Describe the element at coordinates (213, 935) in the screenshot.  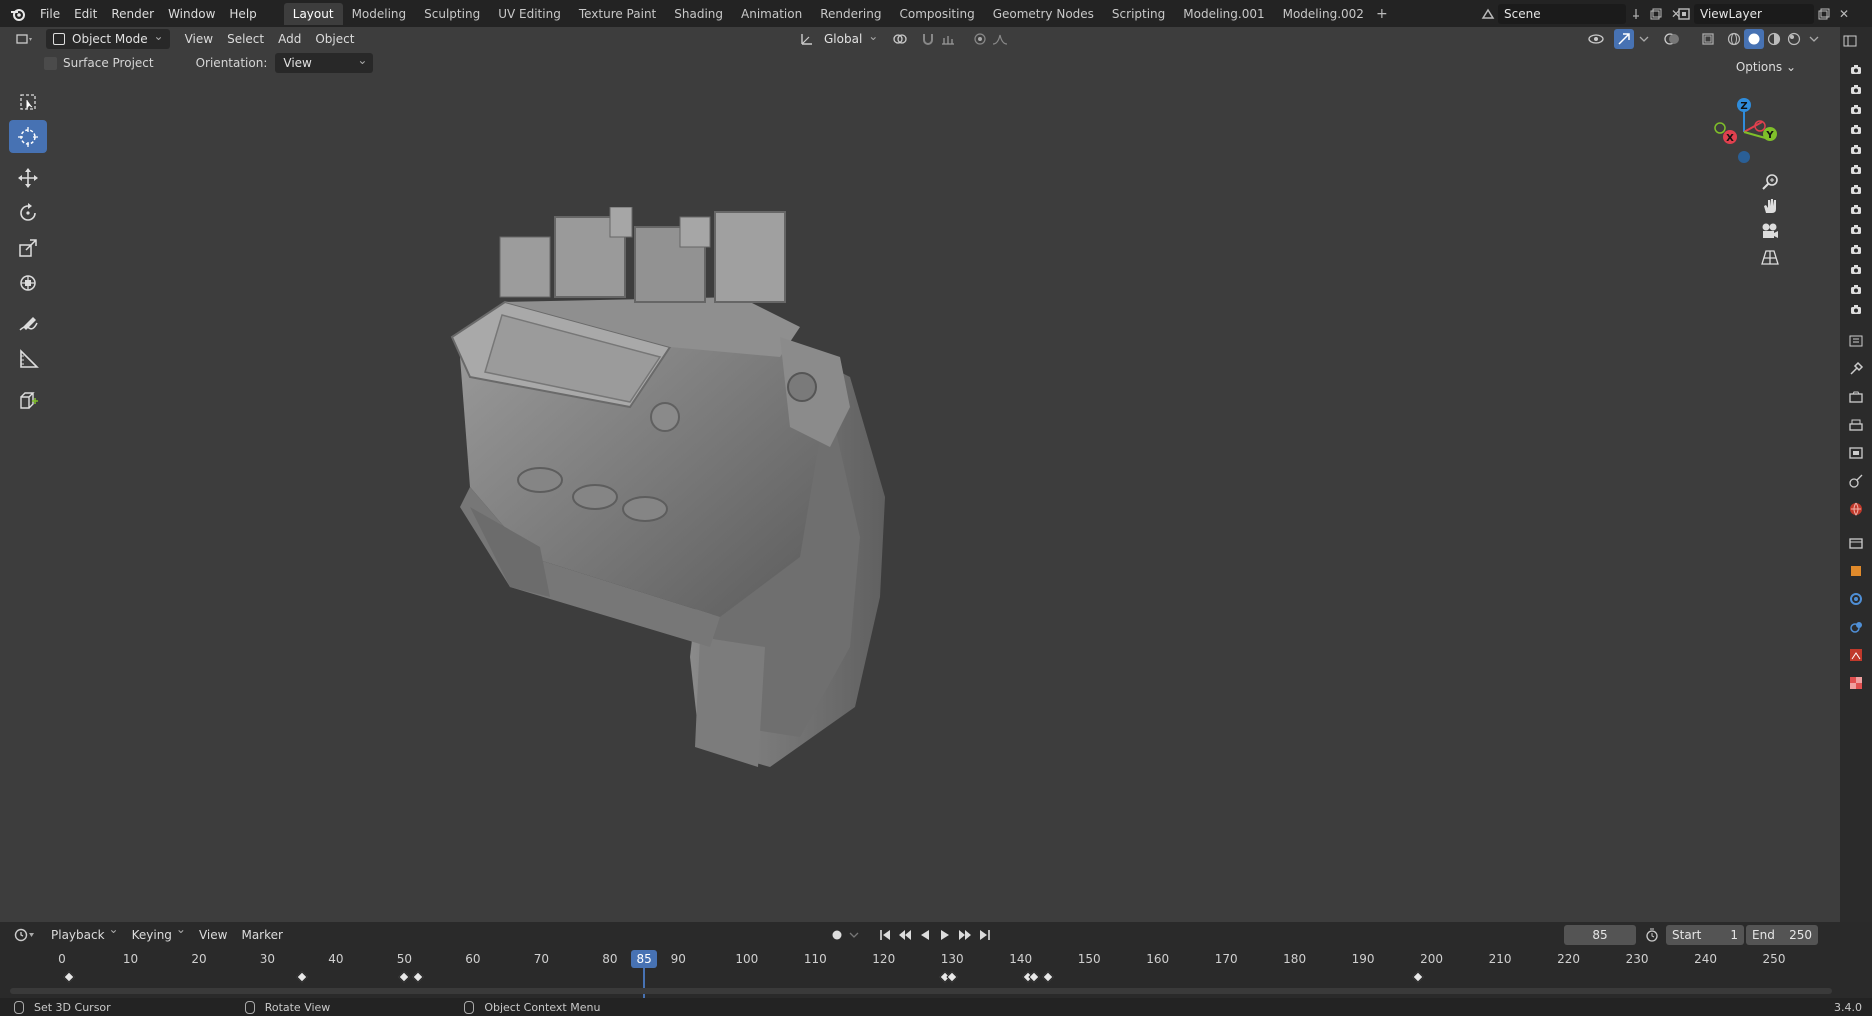
I see `timeline-menu-view: View` at that location.